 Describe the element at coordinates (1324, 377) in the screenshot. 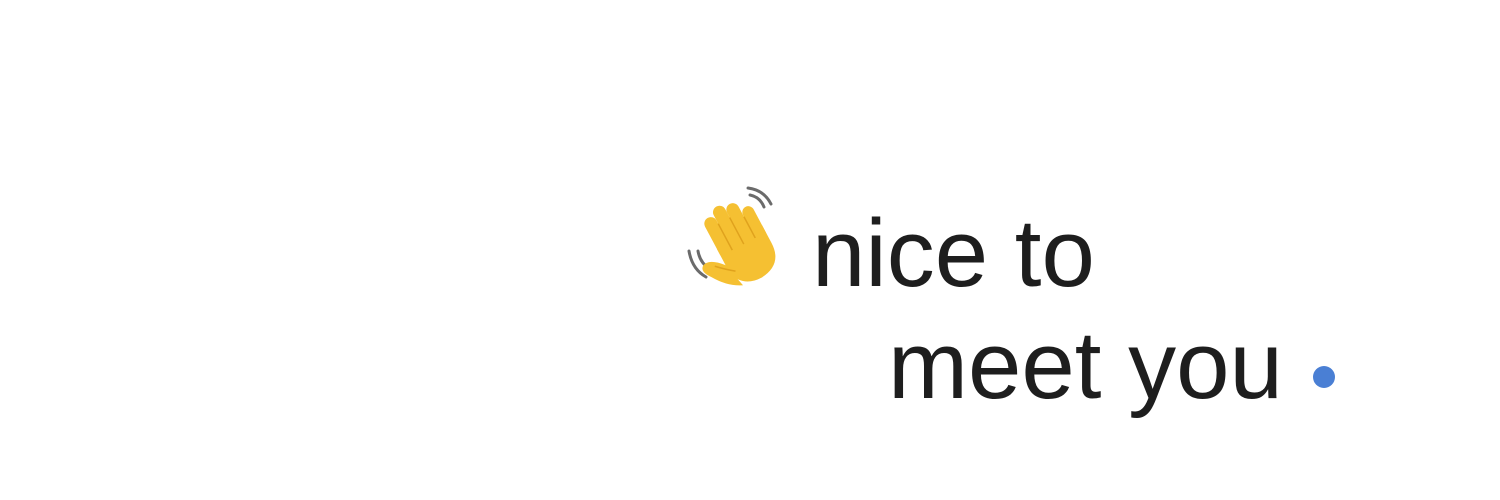

I see `accent-dot` at that location.